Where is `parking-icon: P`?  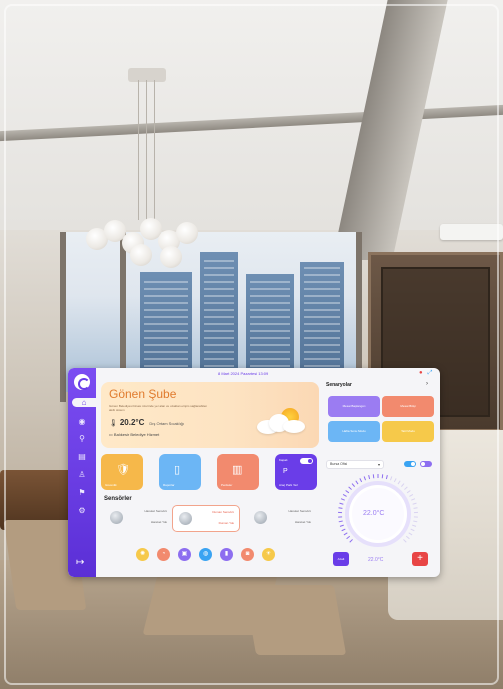
parking-icon: P is located at coordinates (285, 471).